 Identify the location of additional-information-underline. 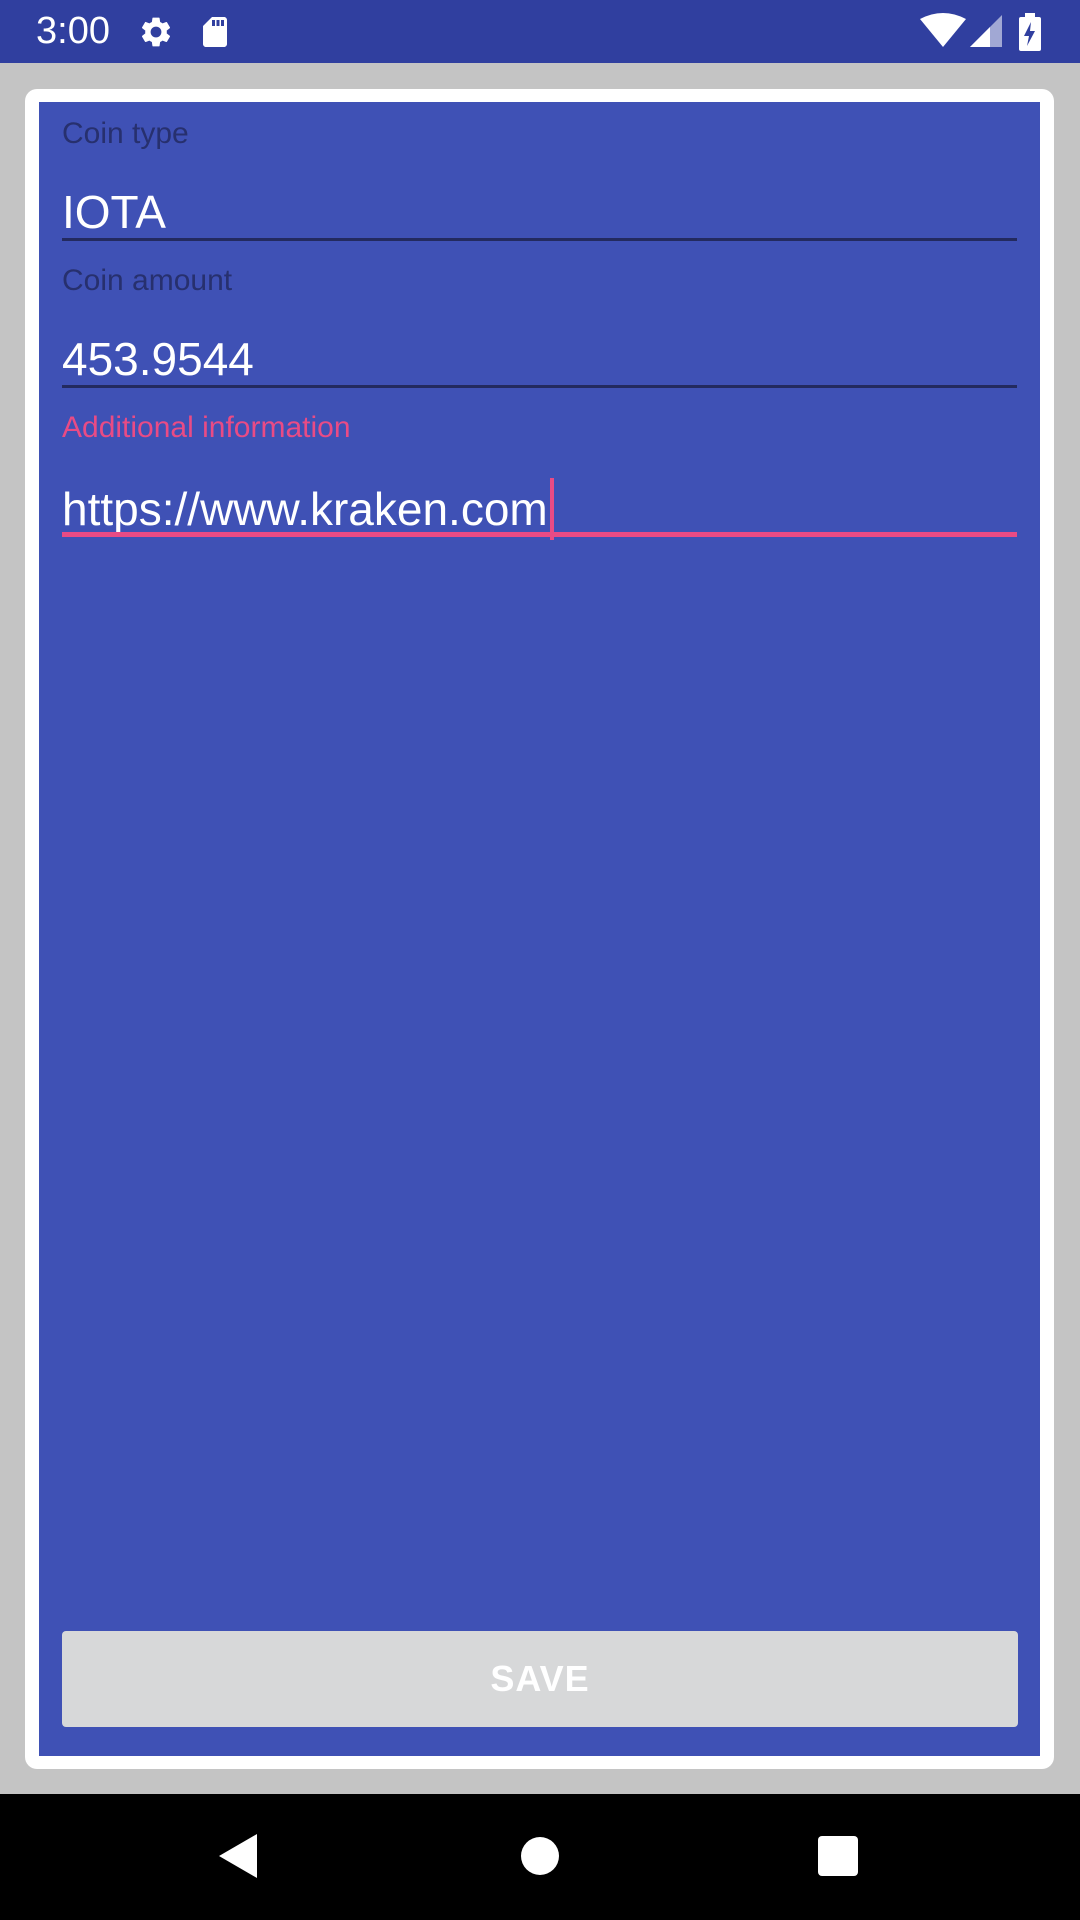
(539, 534).